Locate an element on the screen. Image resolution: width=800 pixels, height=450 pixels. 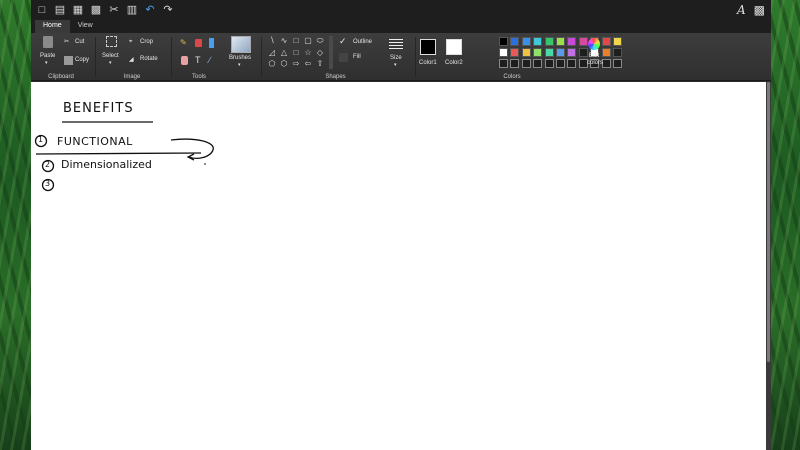
rectangle-shape-icon-2: □ is located at coordinates (296, 53).